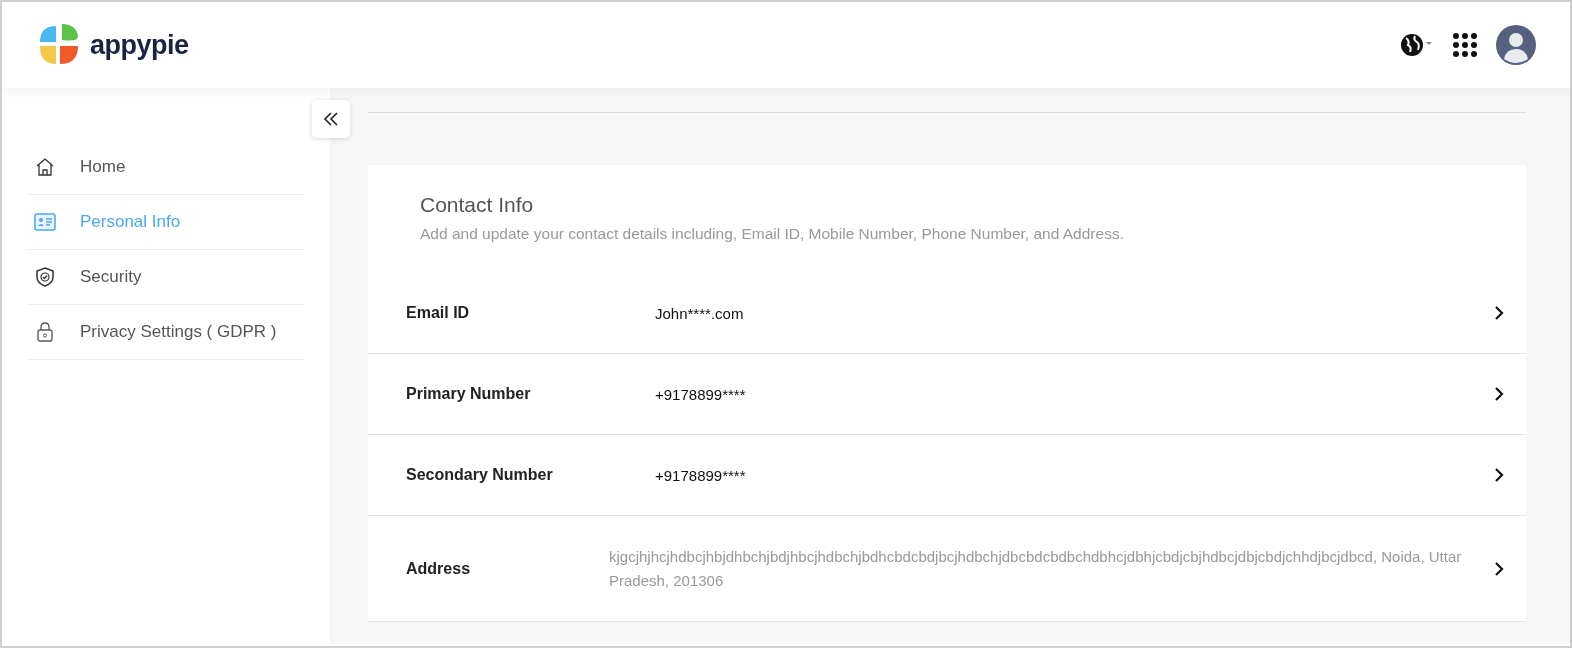  I want to click on home-icon, so click(45, 167).